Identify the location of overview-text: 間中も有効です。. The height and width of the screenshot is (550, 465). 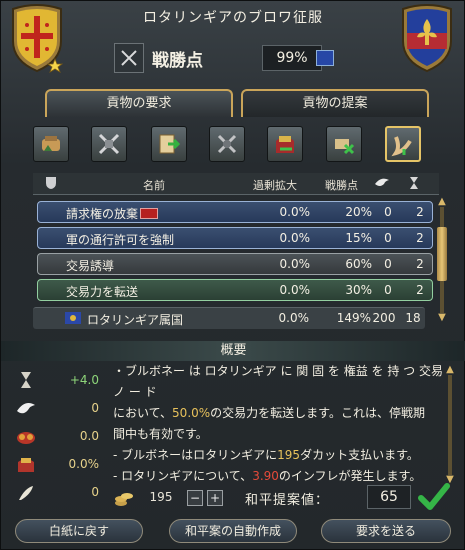
(160, 434).